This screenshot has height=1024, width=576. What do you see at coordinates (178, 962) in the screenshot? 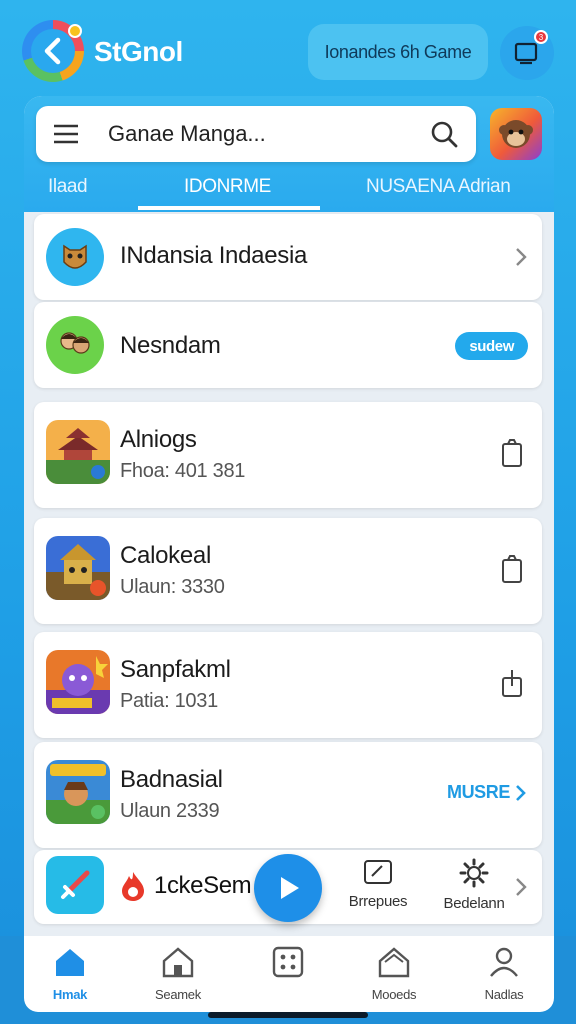
I see `store-icon` at bounding box center [178, 962].